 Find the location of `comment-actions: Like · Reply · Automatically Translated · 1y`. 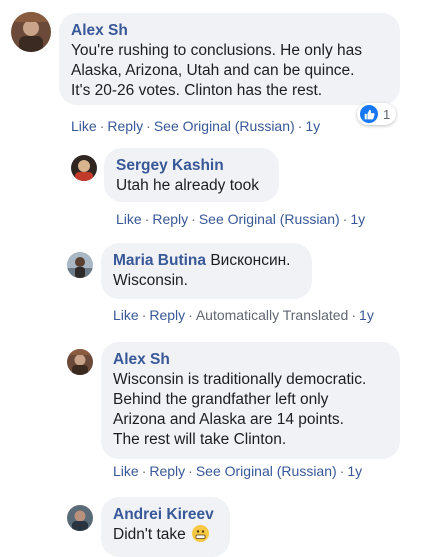

comment-actions: Like · Reply · Automatically Translated · 1y is located at coordinates (243, 315).